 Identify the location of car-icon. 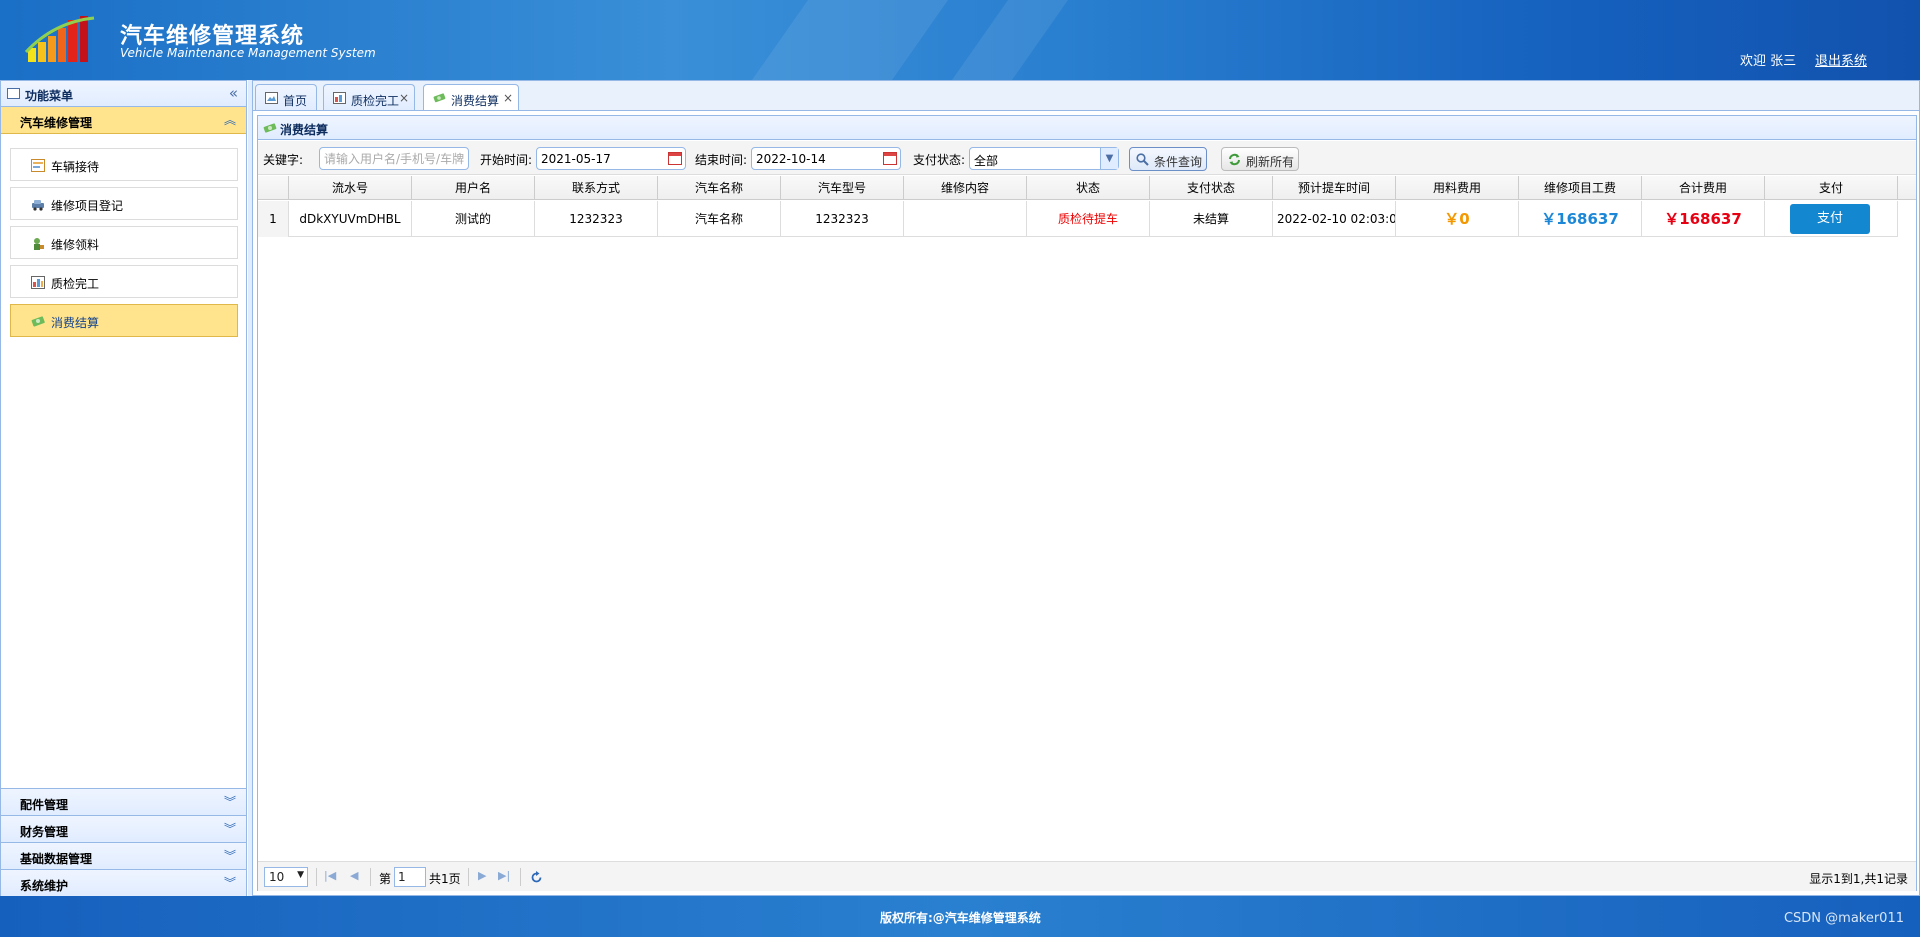
(38, 205).